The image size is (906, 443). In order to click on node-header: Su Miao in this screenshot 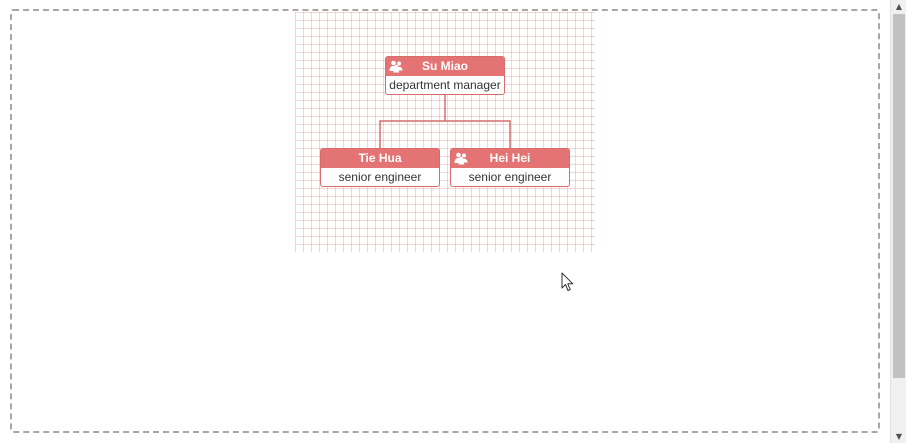, I will do `click(445, 66)`.